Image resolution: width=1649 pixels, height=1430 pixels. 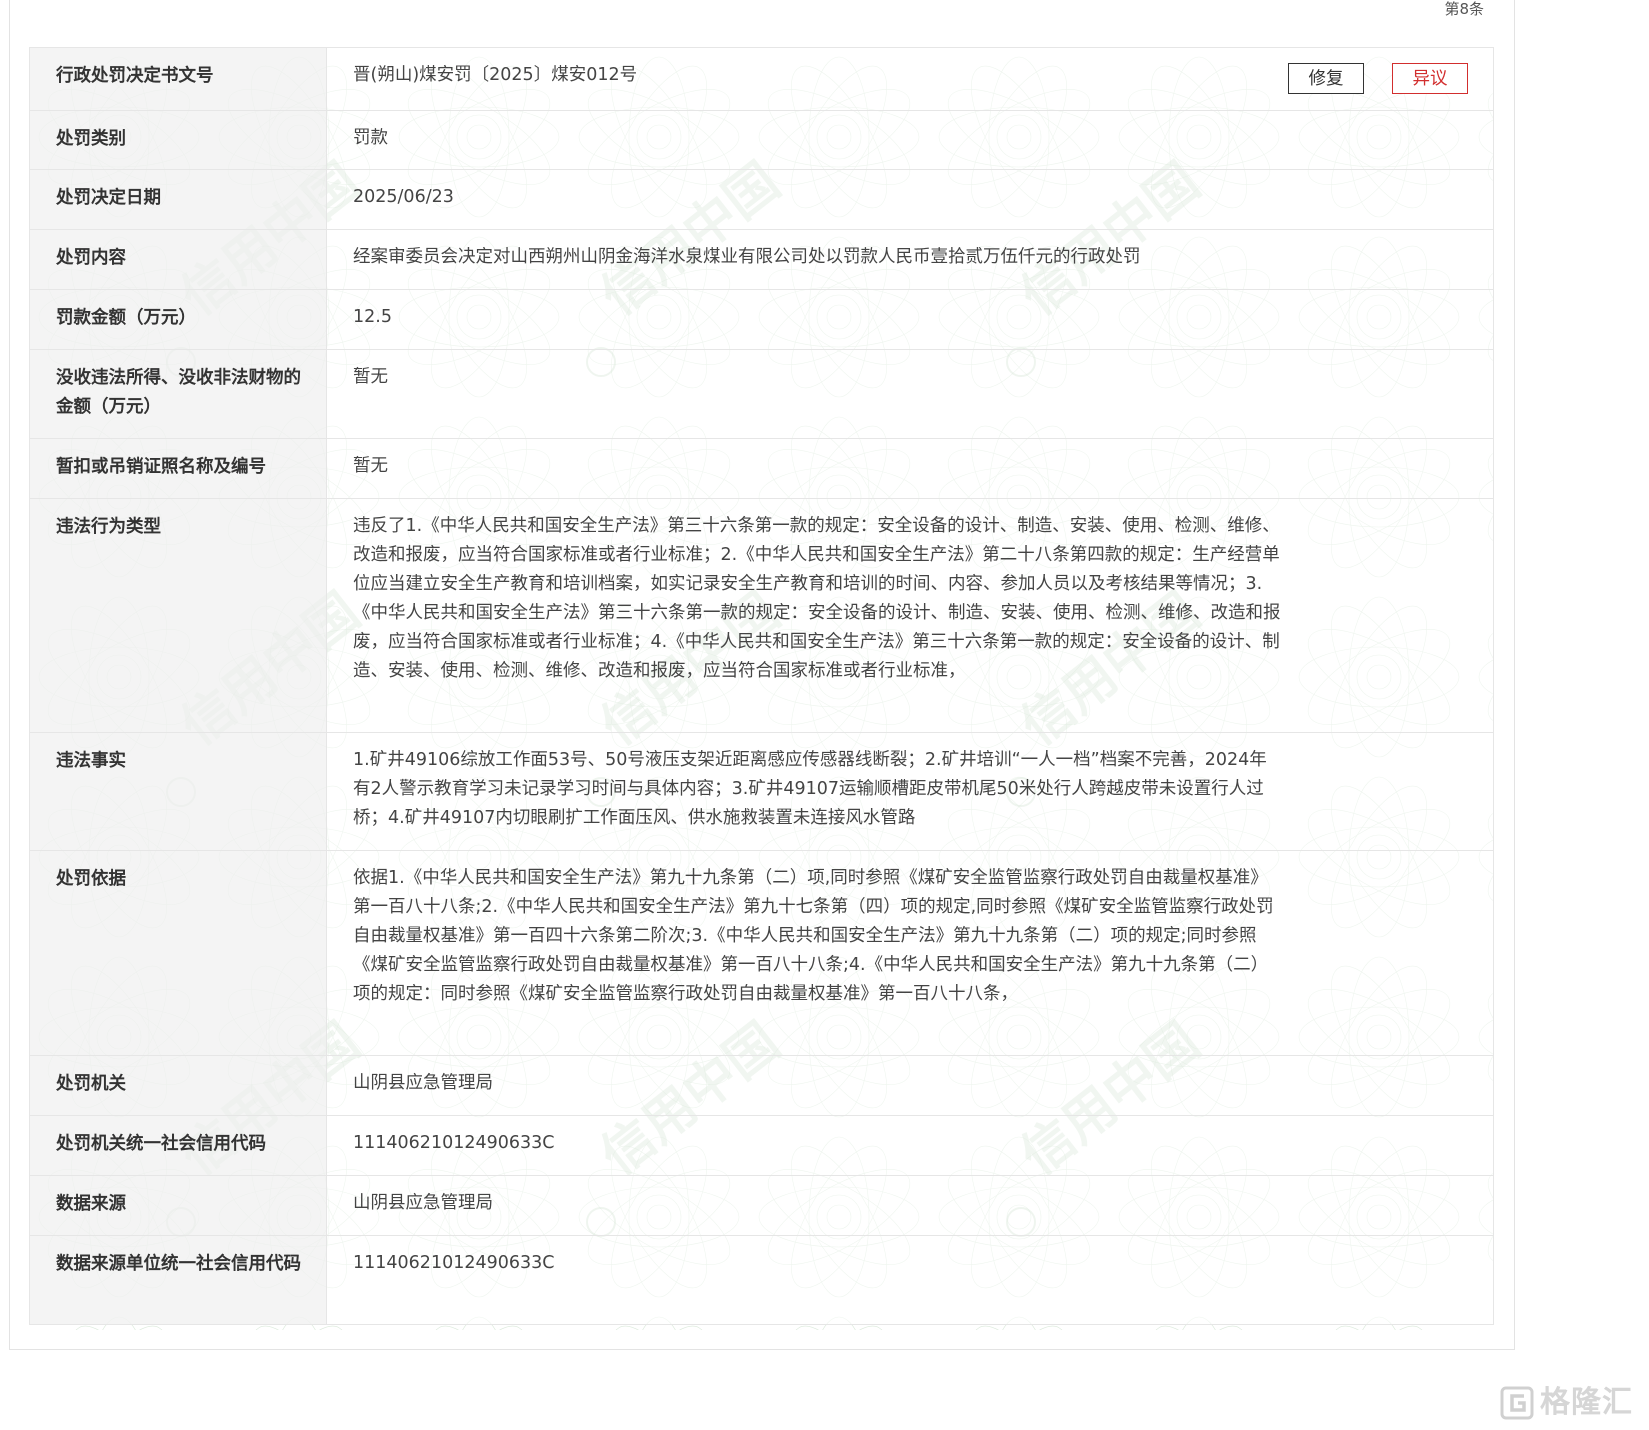 What do you see at coordinates (178, 394) in the screenshot?
I see `row-label: 没收违法所得、没收非法财物的金额（万元）` at bounding box center [178, 394].